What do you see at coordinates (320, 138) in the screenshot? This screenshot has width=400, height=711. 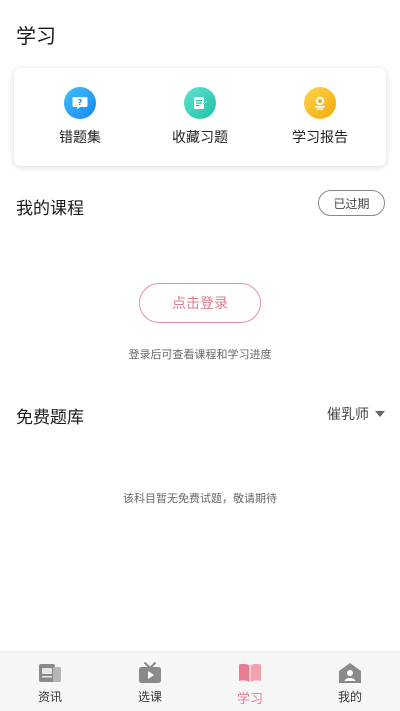 I see `quick-action-label: 学习报告` at bounding box center [320, 138].